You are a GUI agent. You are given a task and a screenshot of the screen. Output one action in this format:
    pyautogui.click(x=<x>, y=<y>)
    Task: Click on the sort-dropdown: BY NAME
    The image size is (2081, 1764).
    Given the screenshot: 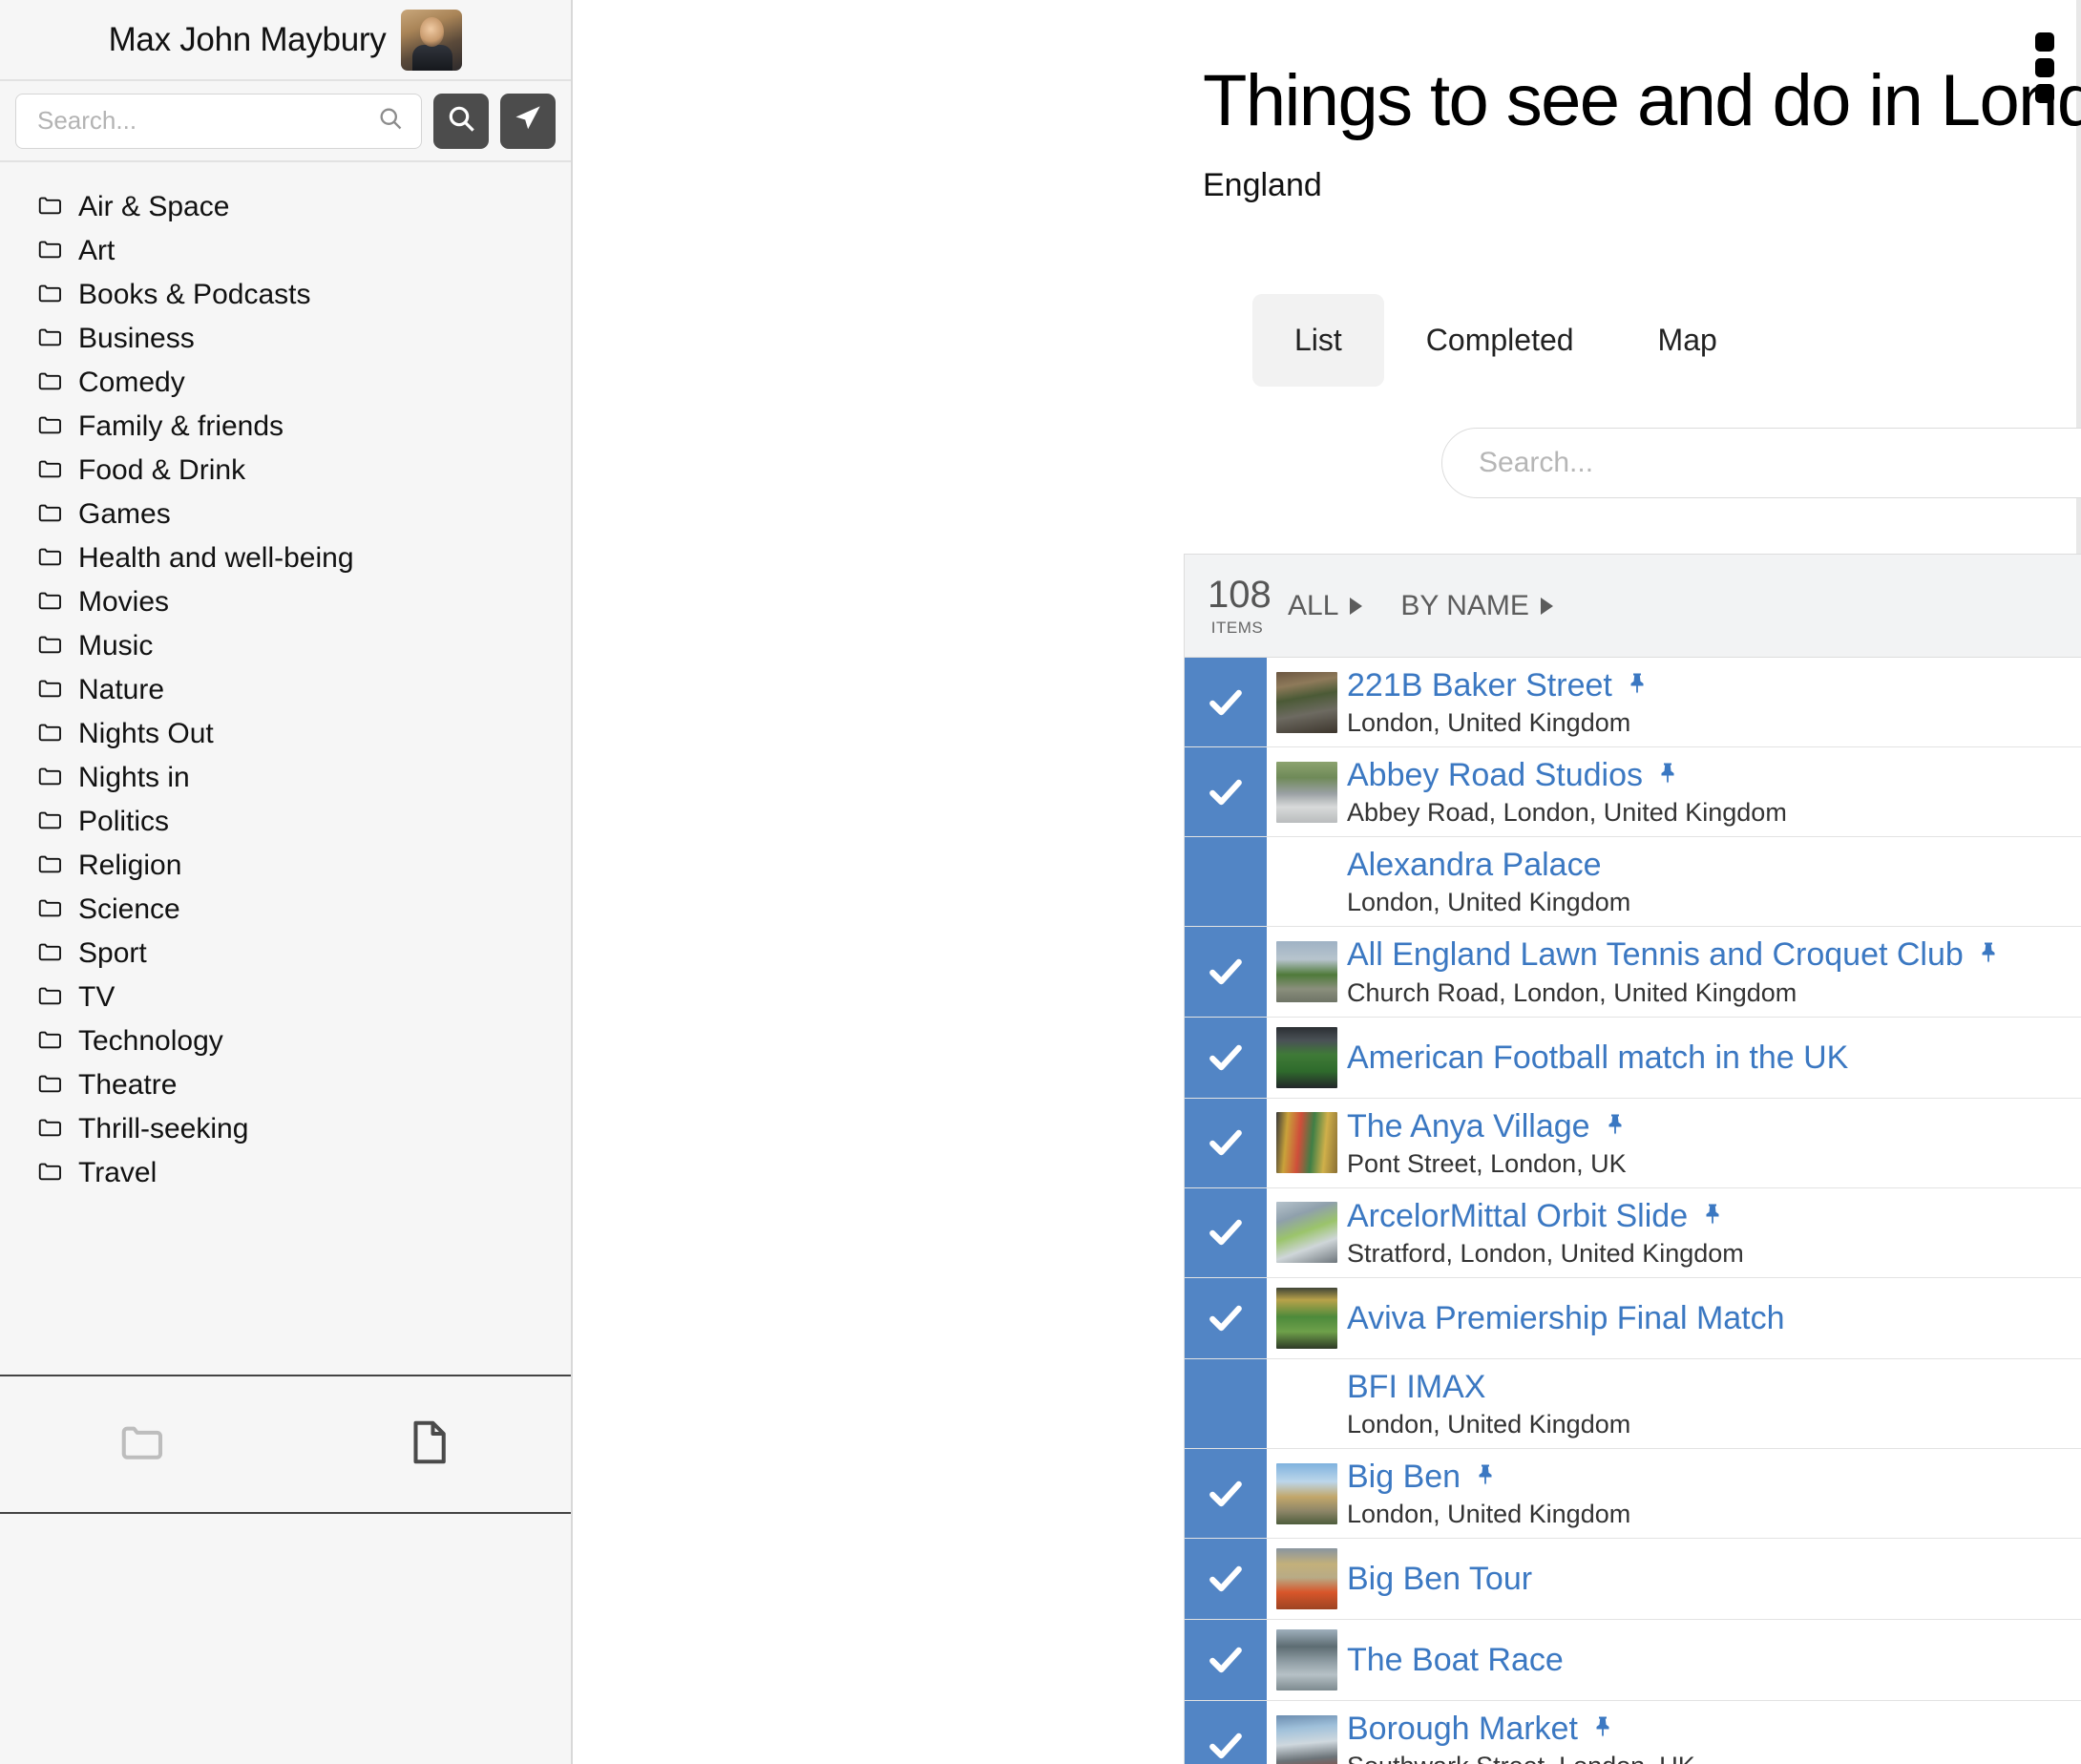 What is the action you would take?
    pyautogui.click(x=1476, y=606)
    